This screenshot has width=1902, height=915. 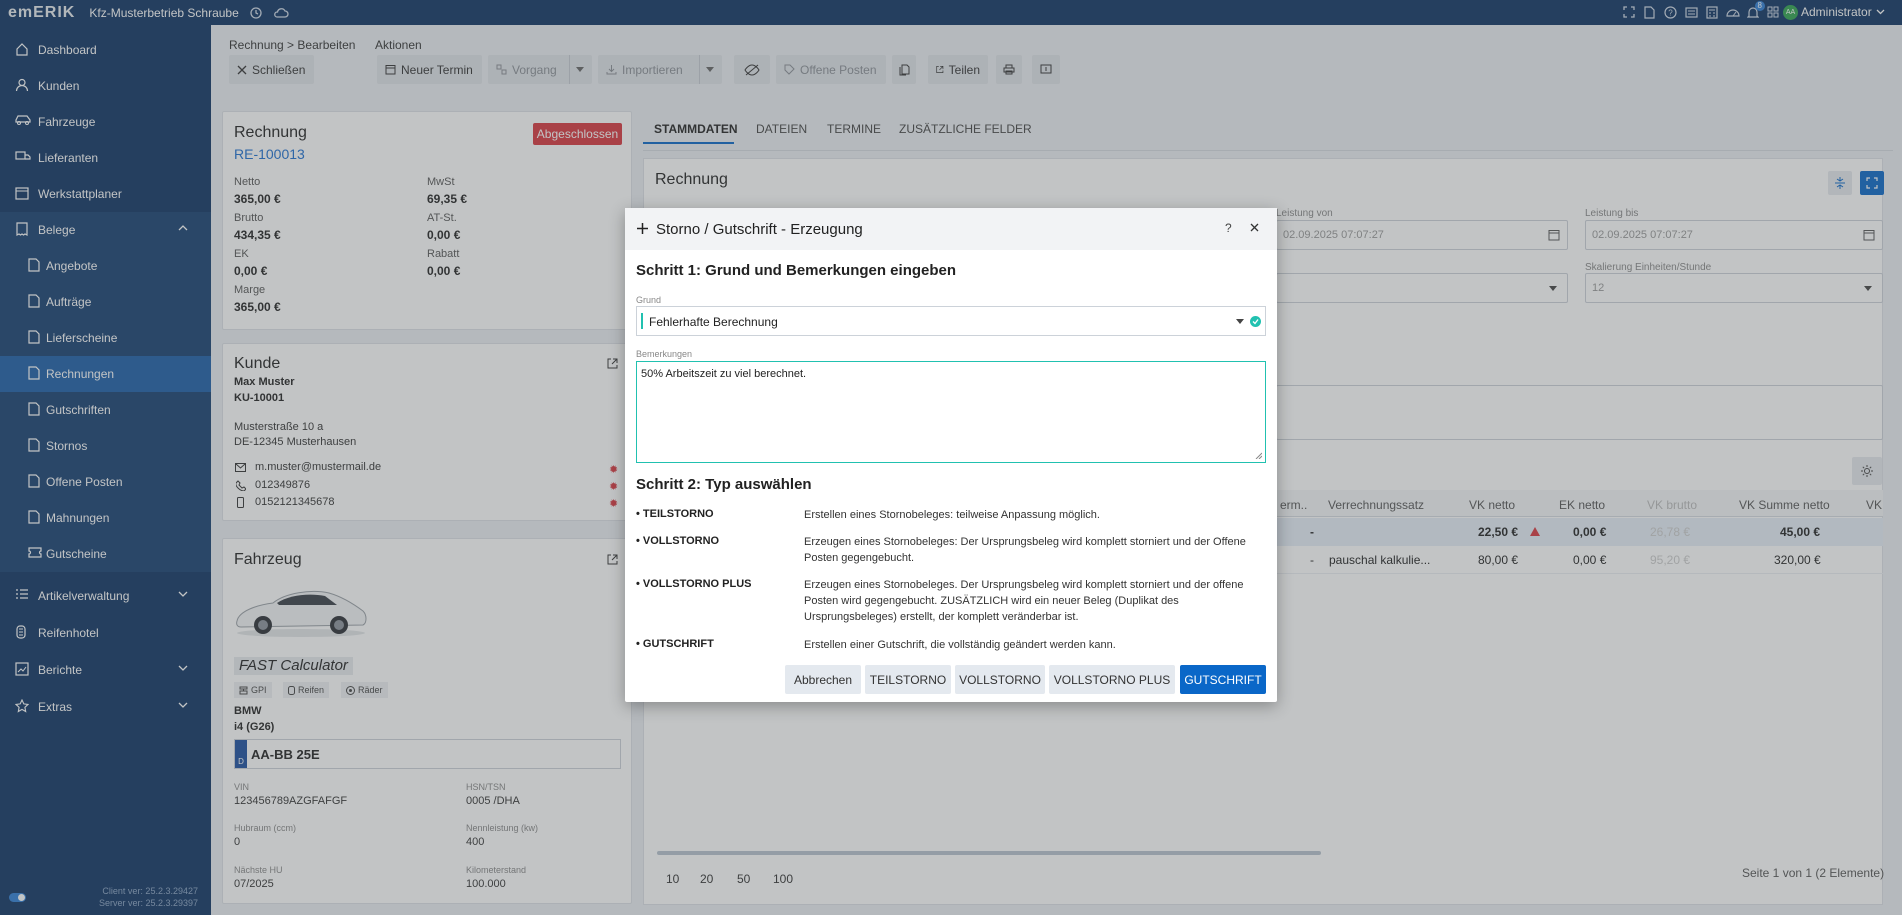 I want to click on bemerkungen-value: 50% Arbeitszeit zu viel berechnet., so click(x=724, y=374).